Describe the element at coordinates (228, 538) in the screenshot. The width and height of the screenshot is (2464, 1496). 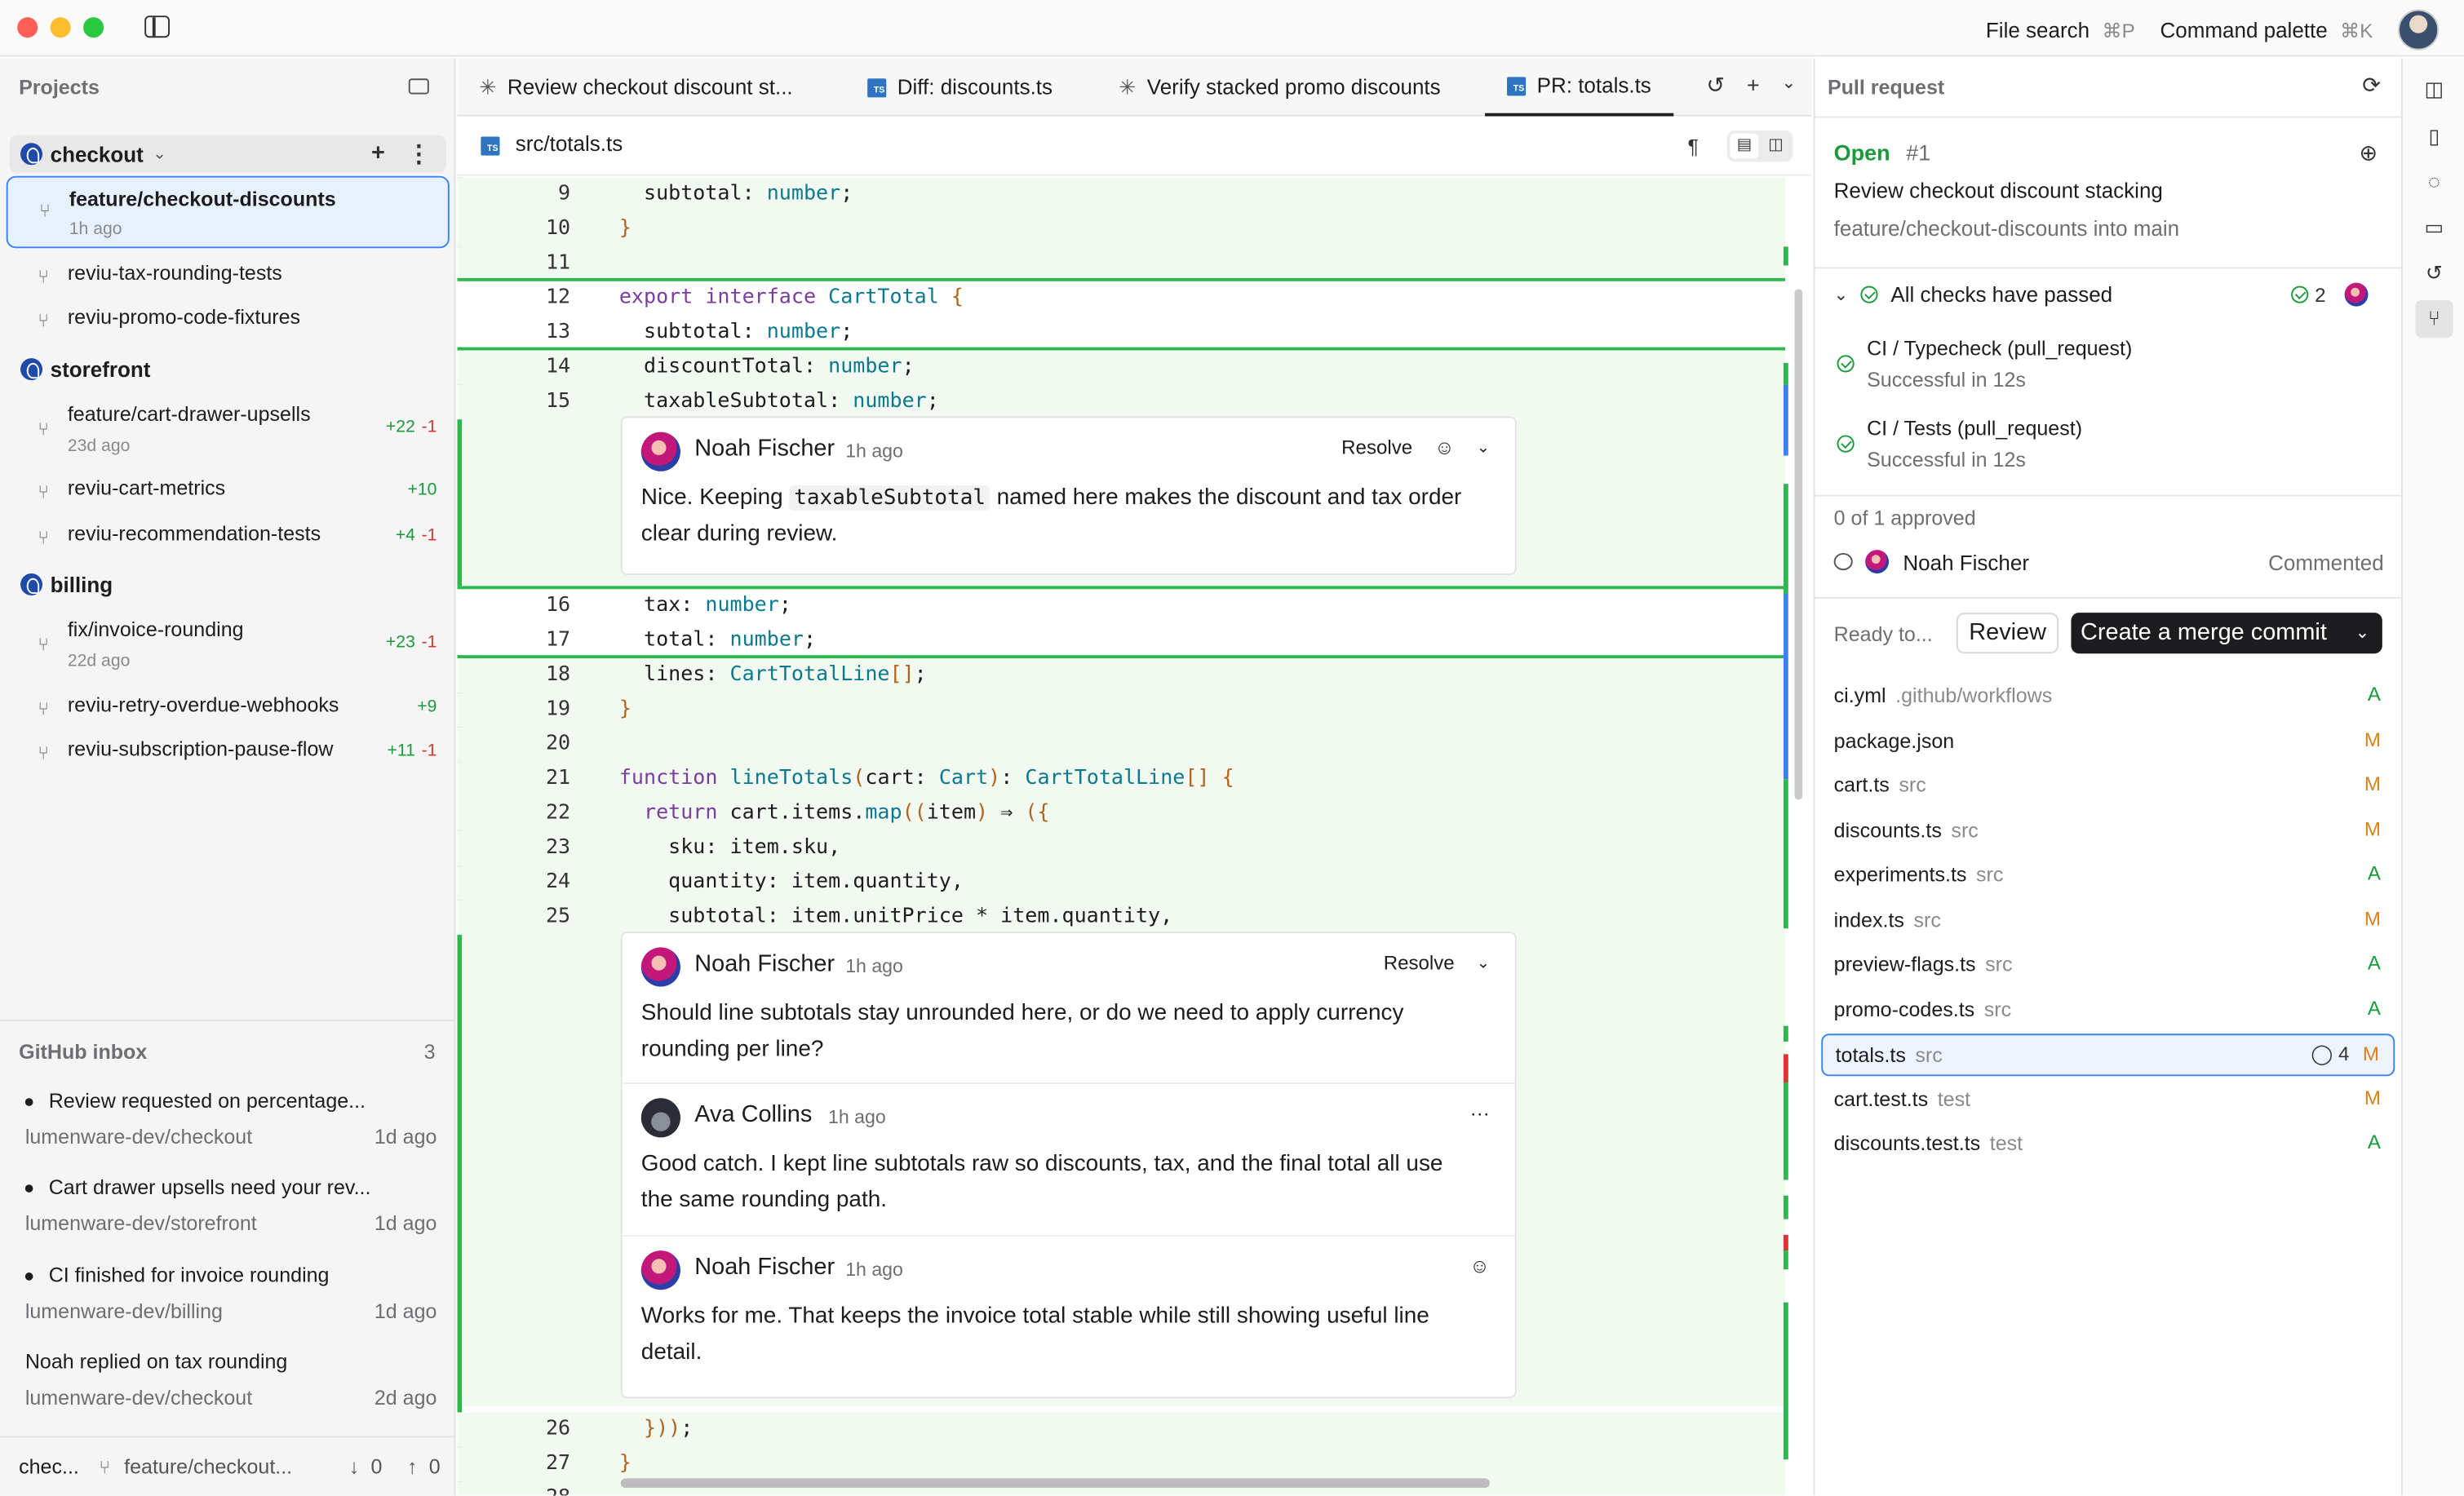
I see `branch-item: ⑂ reviu-recommendation-tests +4 -1` at that location.